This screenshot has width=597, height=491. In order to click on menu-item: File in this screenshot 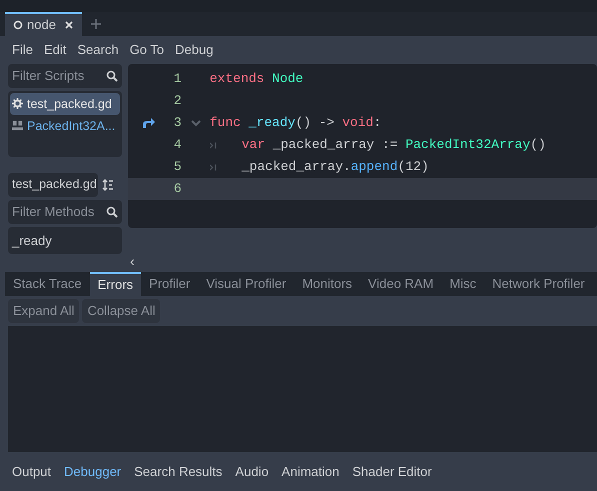, I will do `click(22, 50)`.